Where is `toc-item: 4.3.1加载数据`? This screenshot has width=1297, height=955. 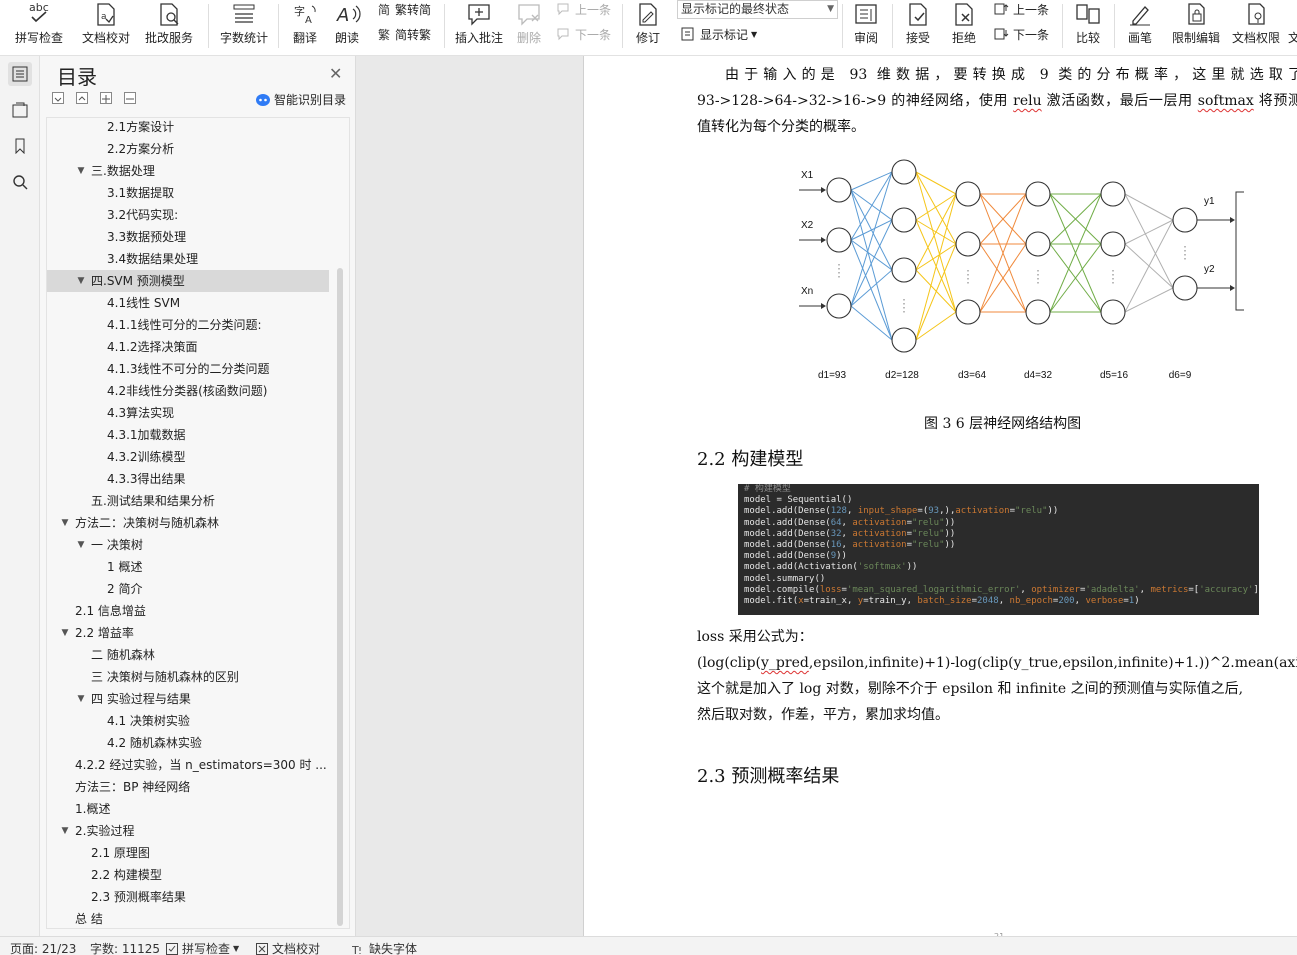
toc-item: 4.3.1加载数据 is located at coordinates (188, 435).